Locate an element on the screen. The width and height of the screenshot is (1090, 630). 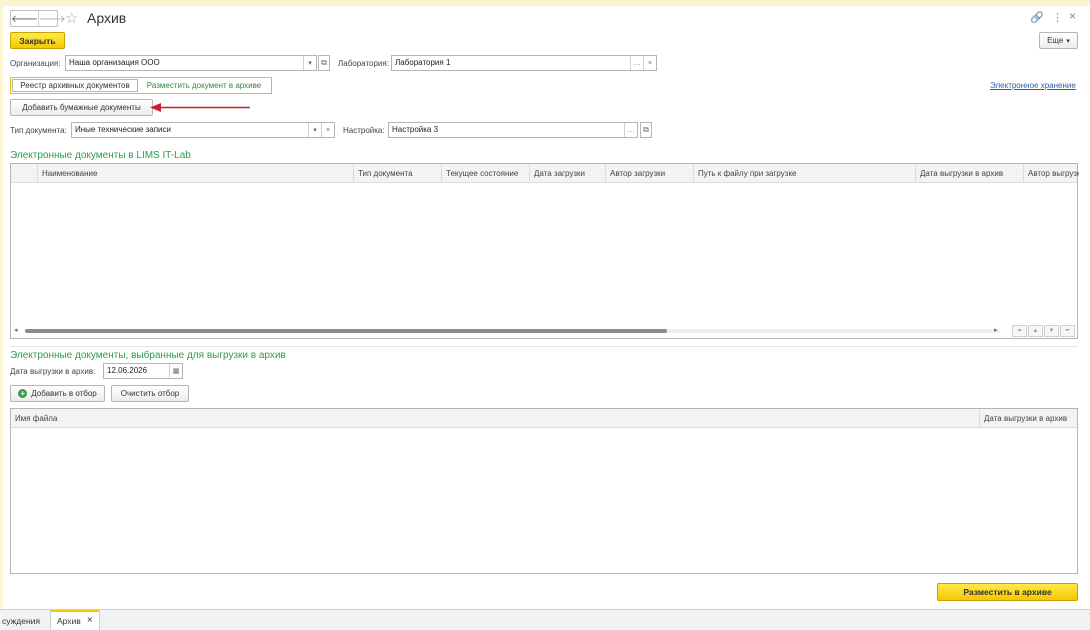
setting-label: Настройка: is located at coordinates (364, 130).